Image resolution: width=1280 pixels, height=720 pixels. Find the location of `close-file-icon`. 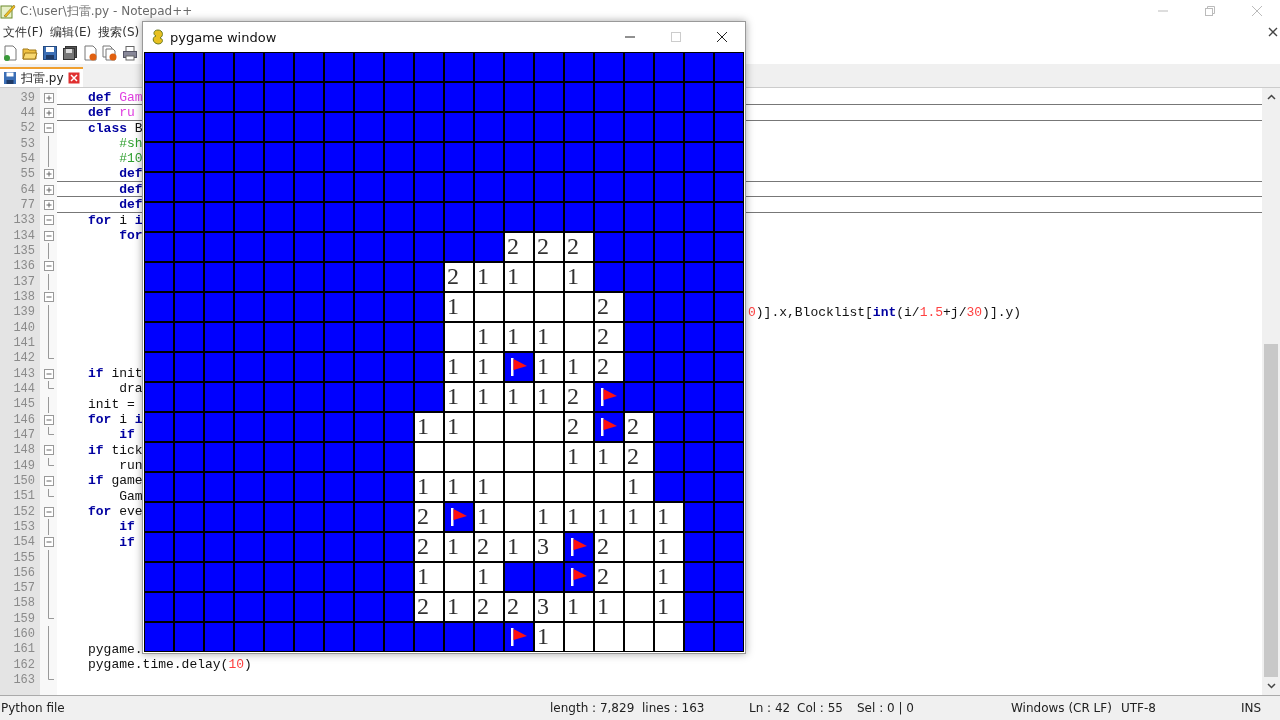

close-file-icon is located at coordinates (90, 53).